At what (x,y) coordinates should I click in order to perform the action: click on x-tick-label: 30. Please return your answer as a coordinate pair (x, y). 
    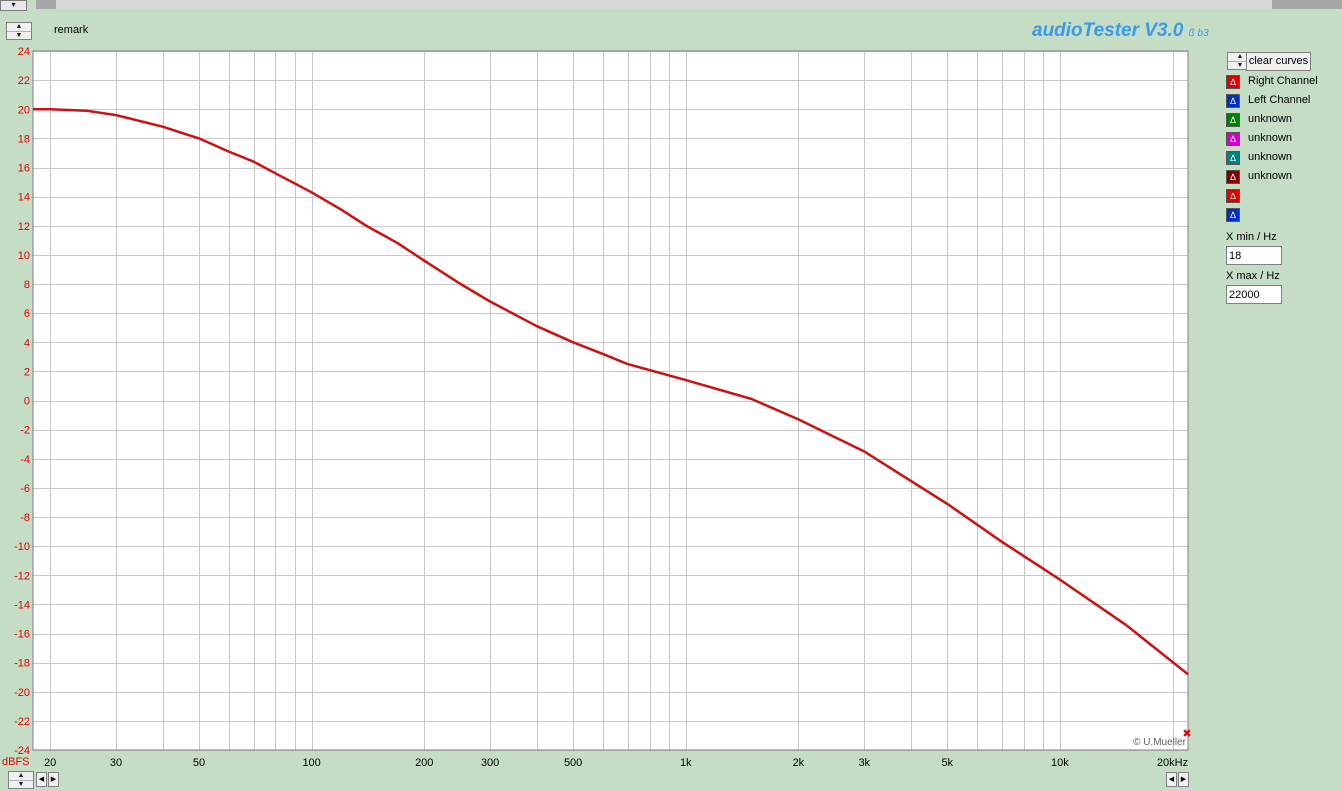
    Looking at the image, I should click on (116, 763).